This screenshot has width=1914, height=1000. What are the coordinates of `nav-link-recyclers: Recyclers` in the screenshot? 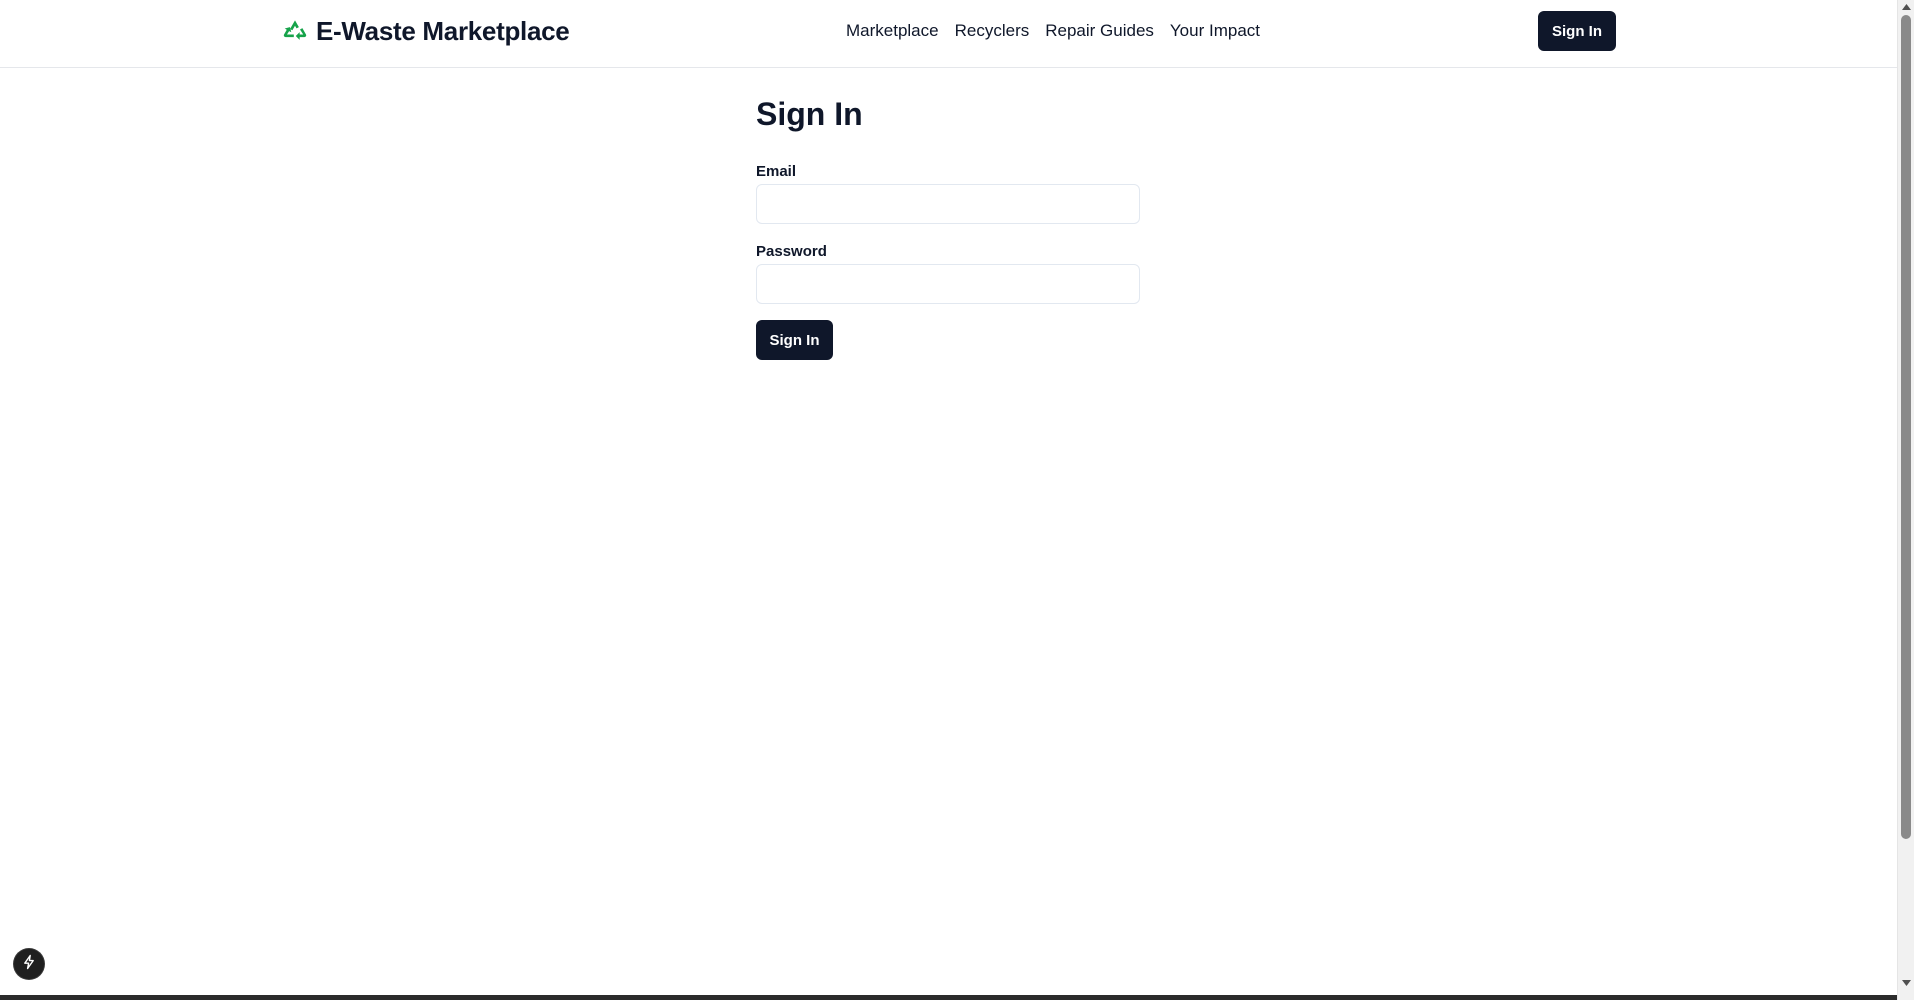 It's located at (992, 31).